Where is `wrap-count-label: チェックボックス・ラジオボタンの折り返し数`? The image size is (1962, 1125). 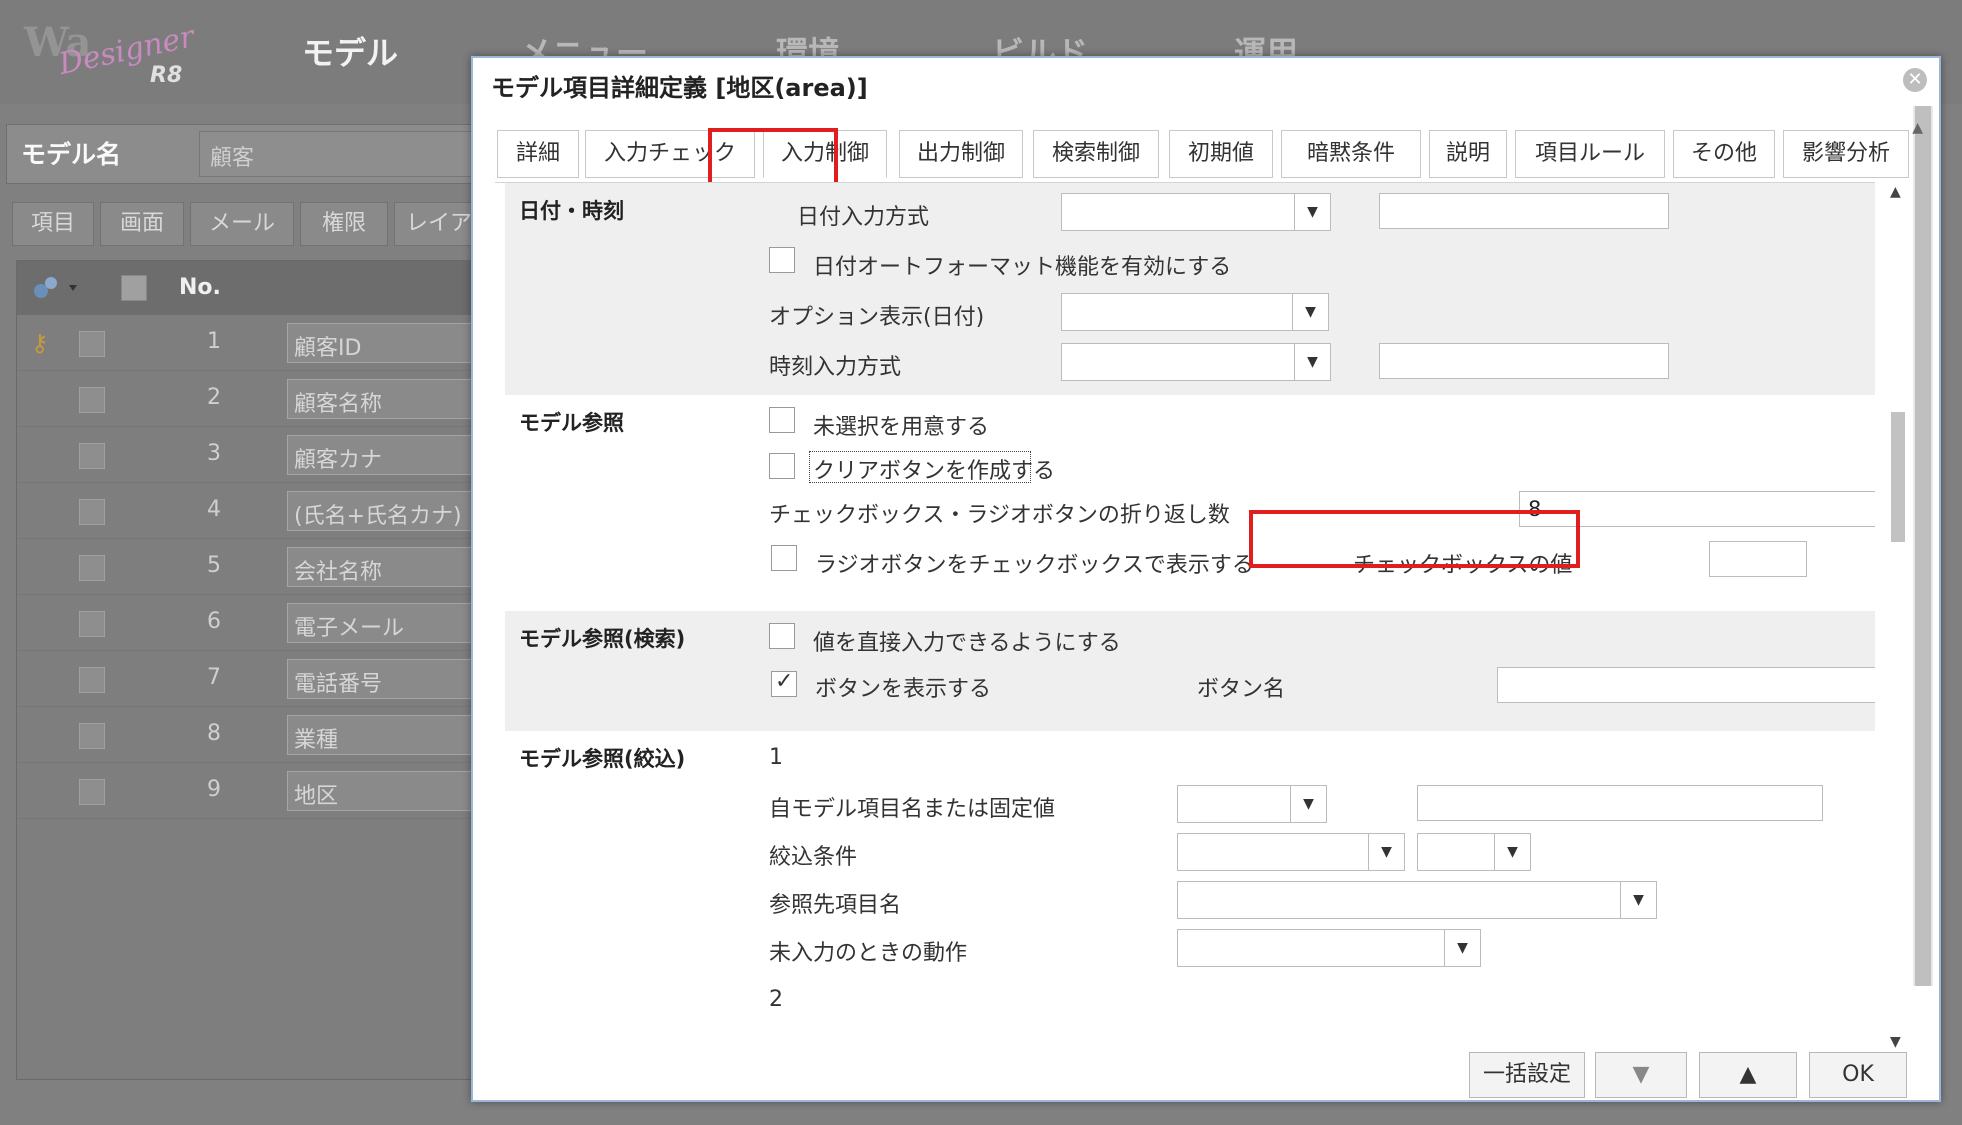 wrap-count-label: チェックボックス・ラジオボタンの折り返し数 is located at coordinates (999, 515).